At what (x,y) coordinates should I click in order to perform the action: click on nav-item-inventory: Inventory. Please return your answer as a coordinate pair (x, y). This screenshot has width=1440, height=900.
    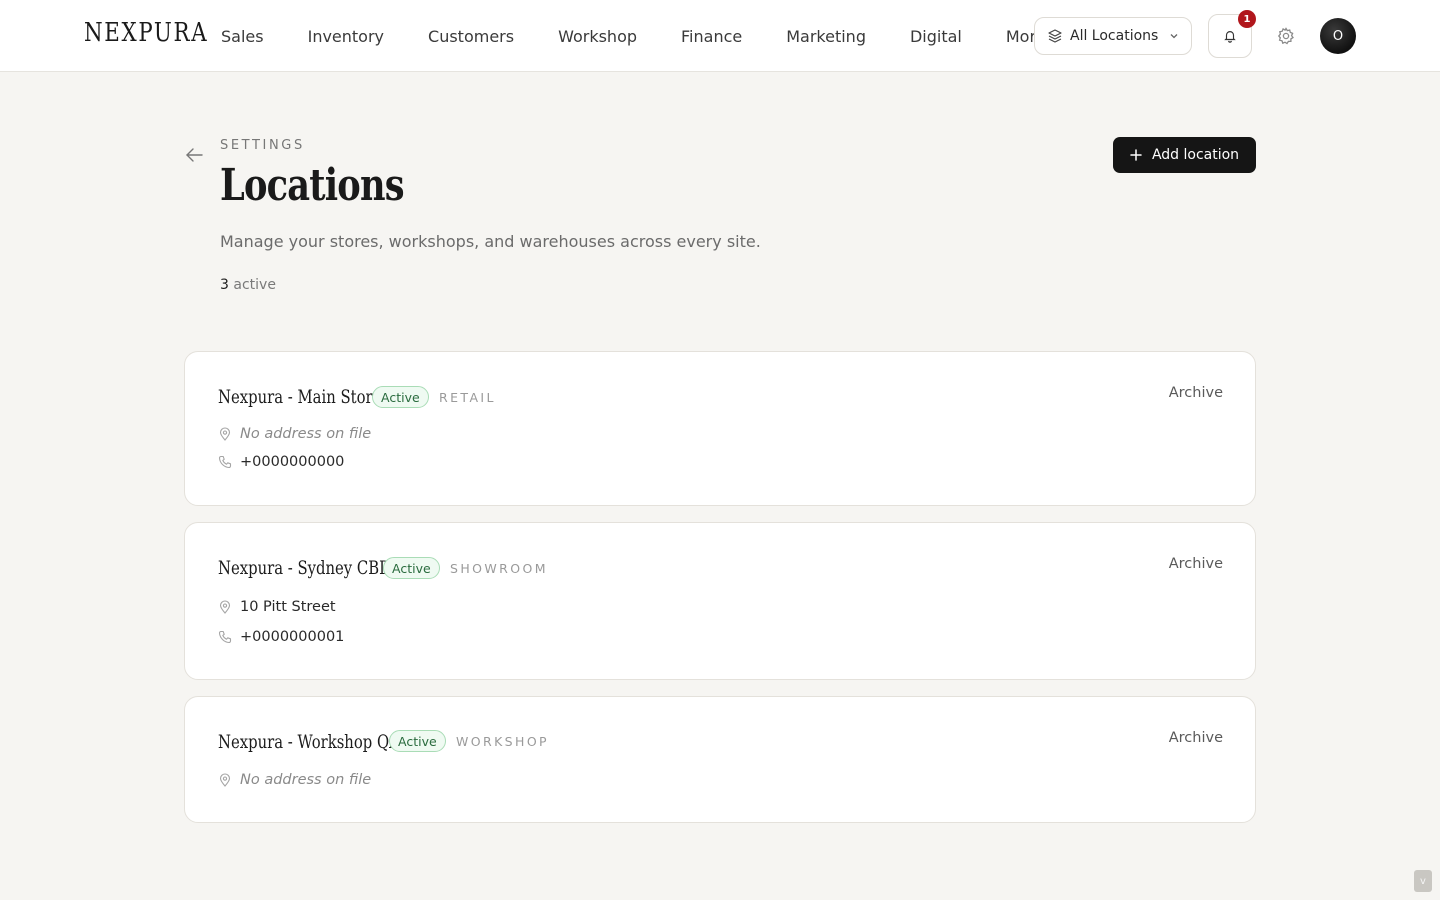
    Looking at the image, I should click on (346, 36).